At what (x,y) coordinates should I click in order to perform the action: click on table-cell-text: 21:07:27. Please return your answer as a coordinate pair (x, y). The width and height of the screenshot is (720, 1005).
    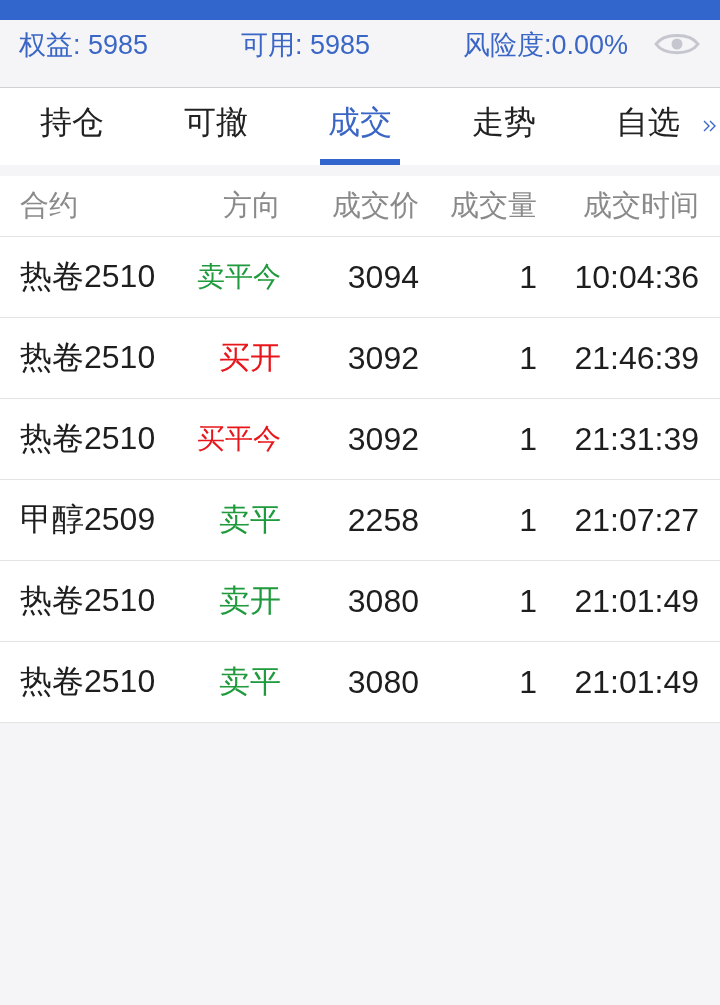
    Looking at the image, I should click on (636, 520).